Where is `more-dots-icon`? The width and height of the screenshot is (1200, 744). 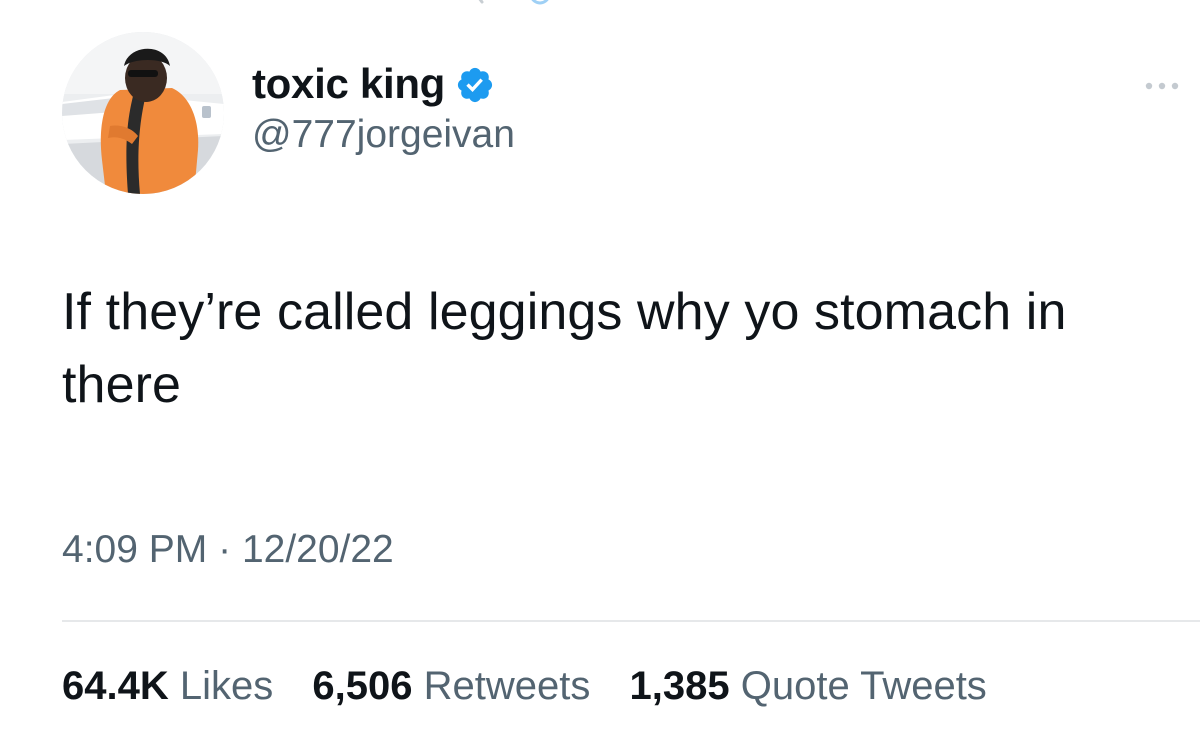
more-dots-icon is located at coordinates (1162, 86).